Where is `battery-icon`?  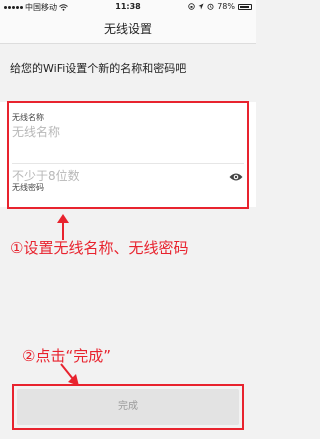 battery-icon is located at coordinates (245, 6).